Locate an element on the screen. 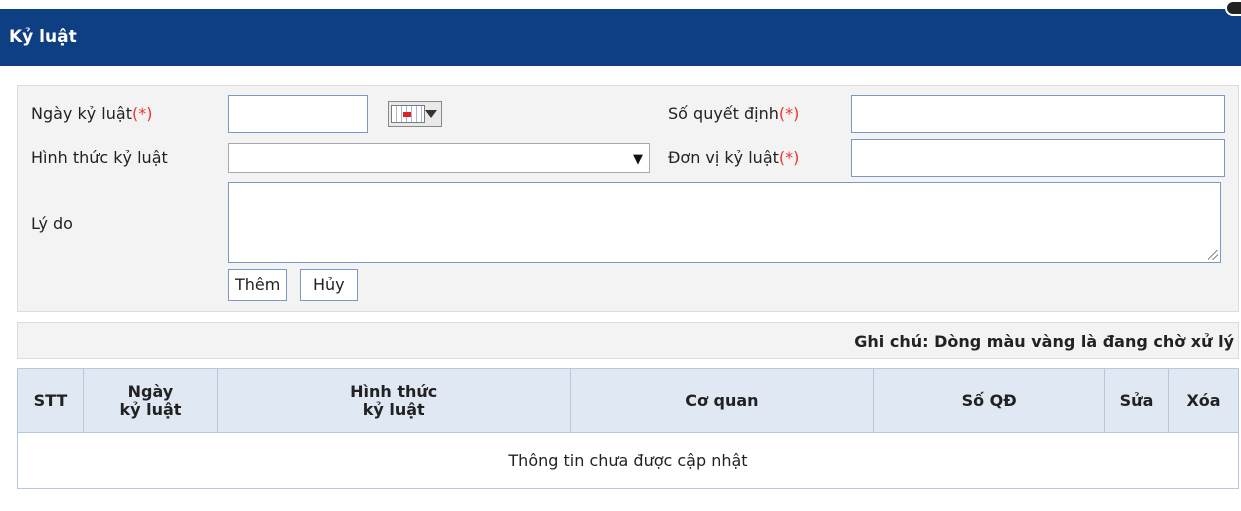 This screenshot has height=511, width=1241. col-type: Hình thức kỷ luật is located at coordinates (393, 400).